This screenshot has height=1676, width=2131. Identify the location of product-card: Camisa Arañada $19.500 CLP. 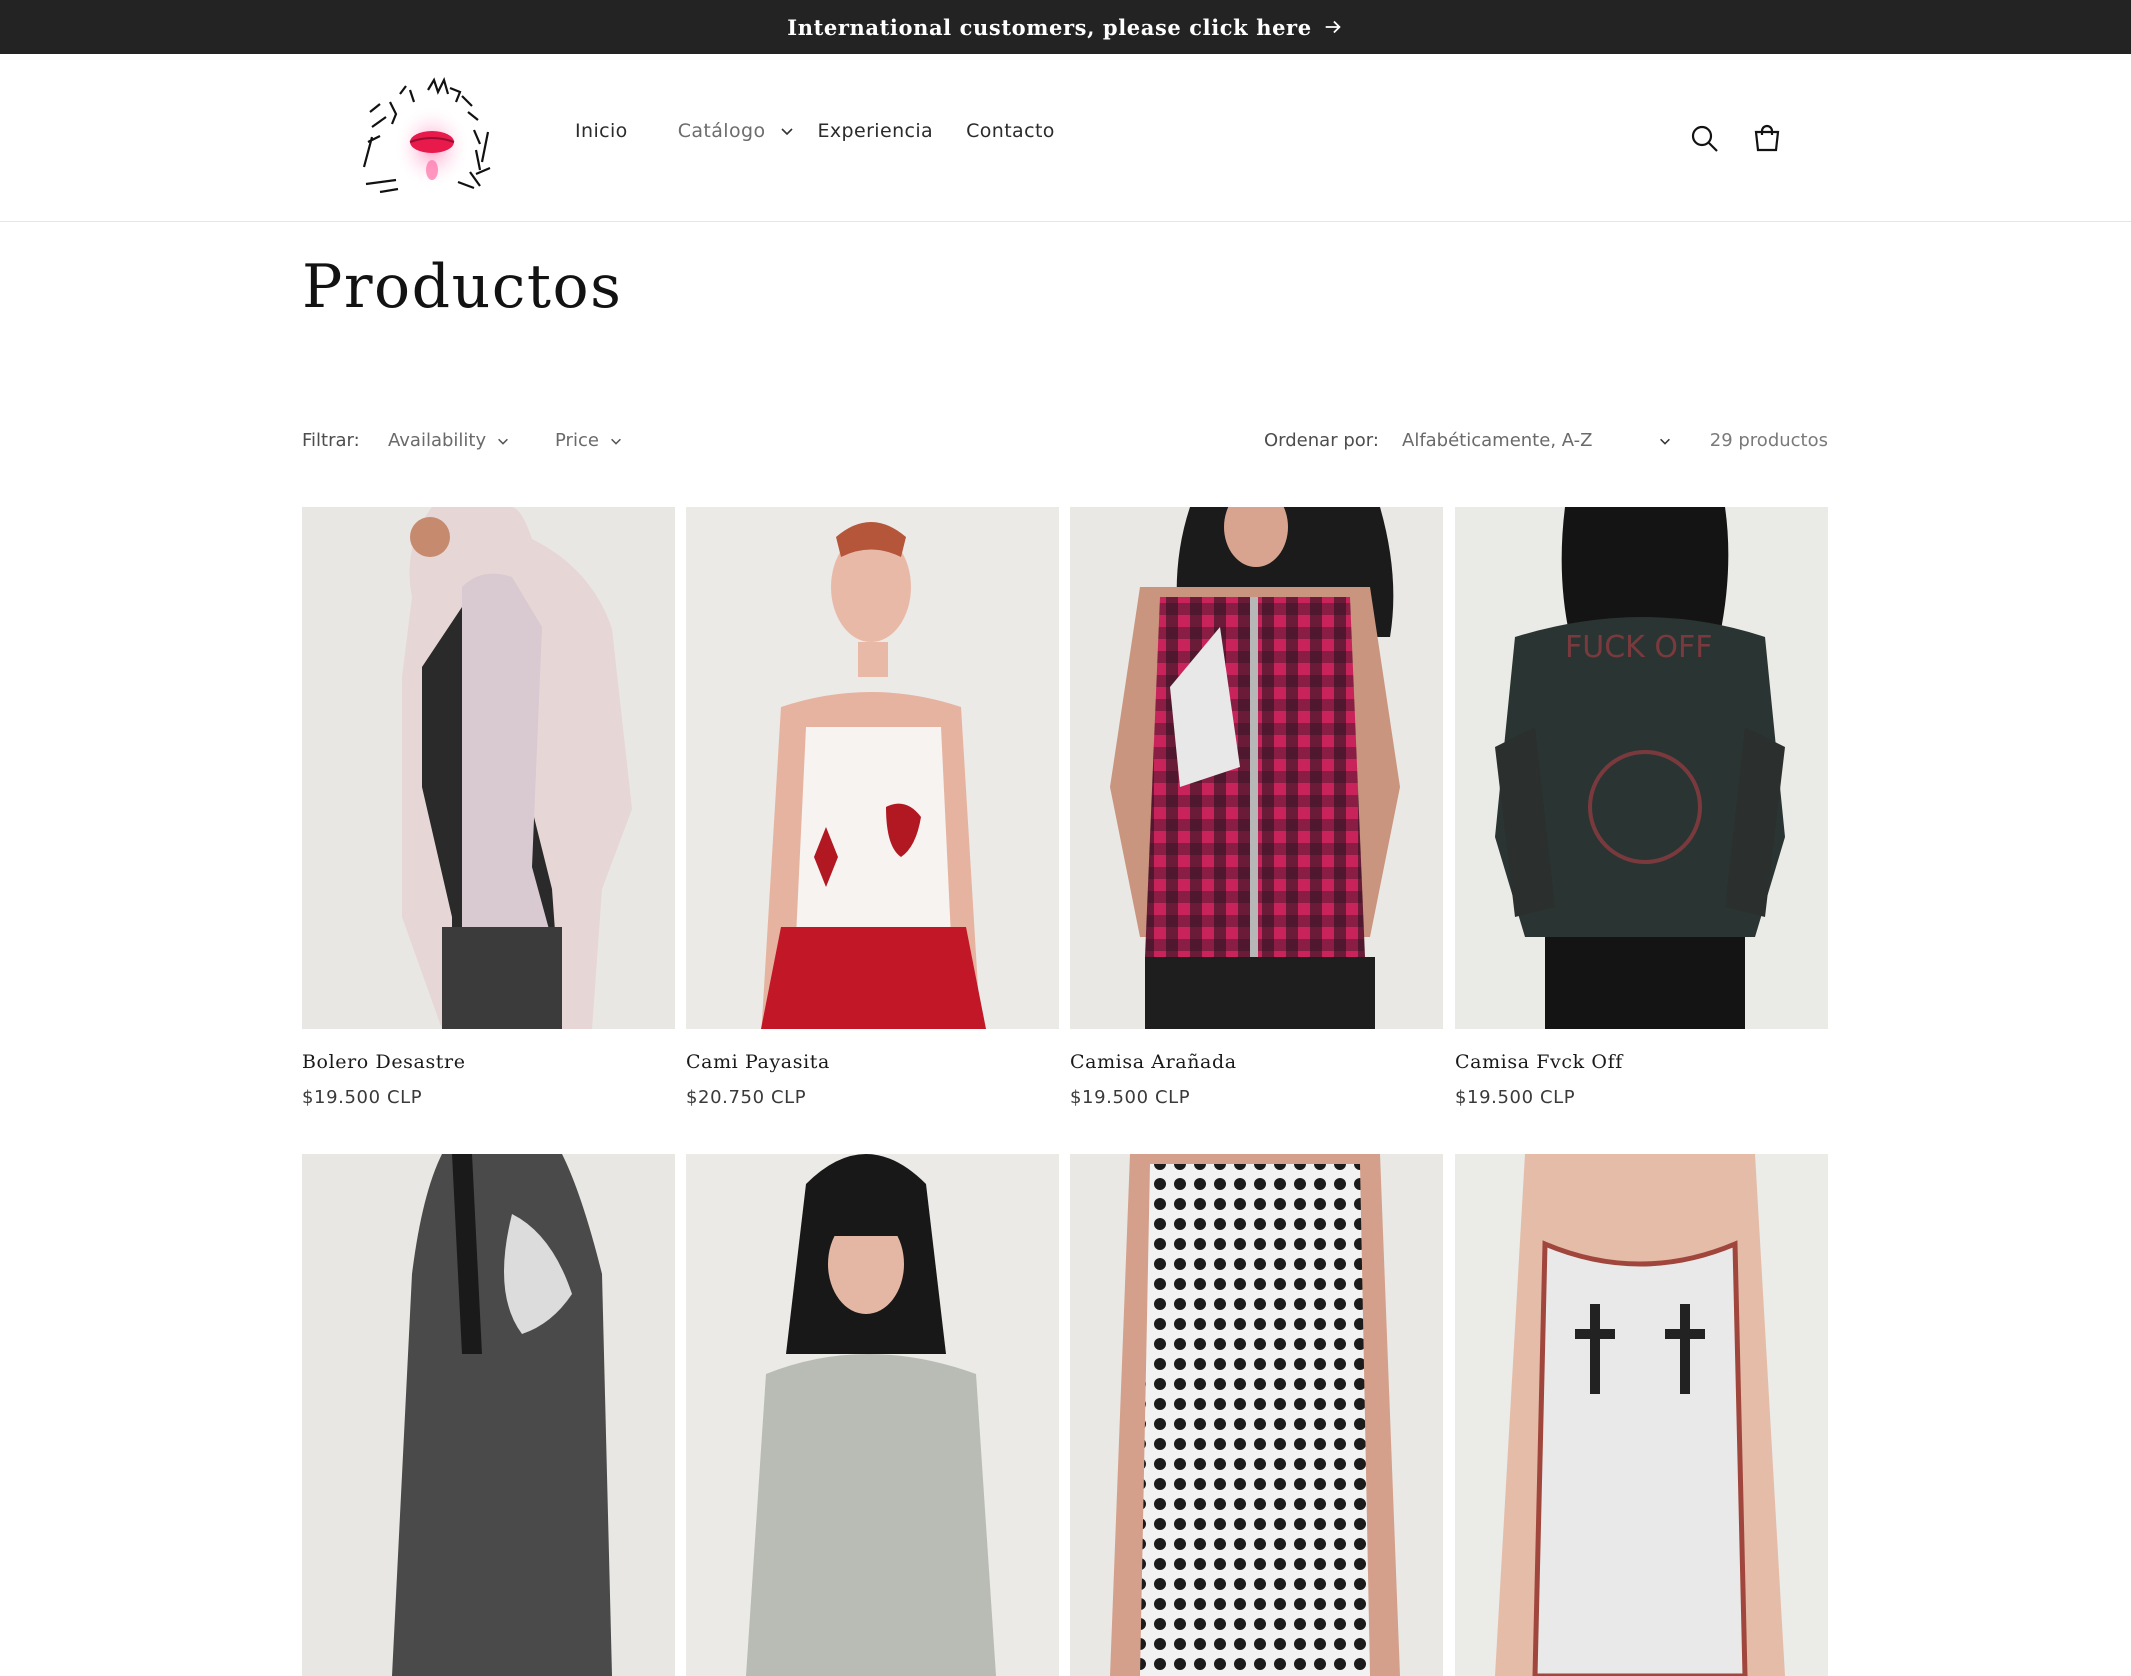
(1256, 807).